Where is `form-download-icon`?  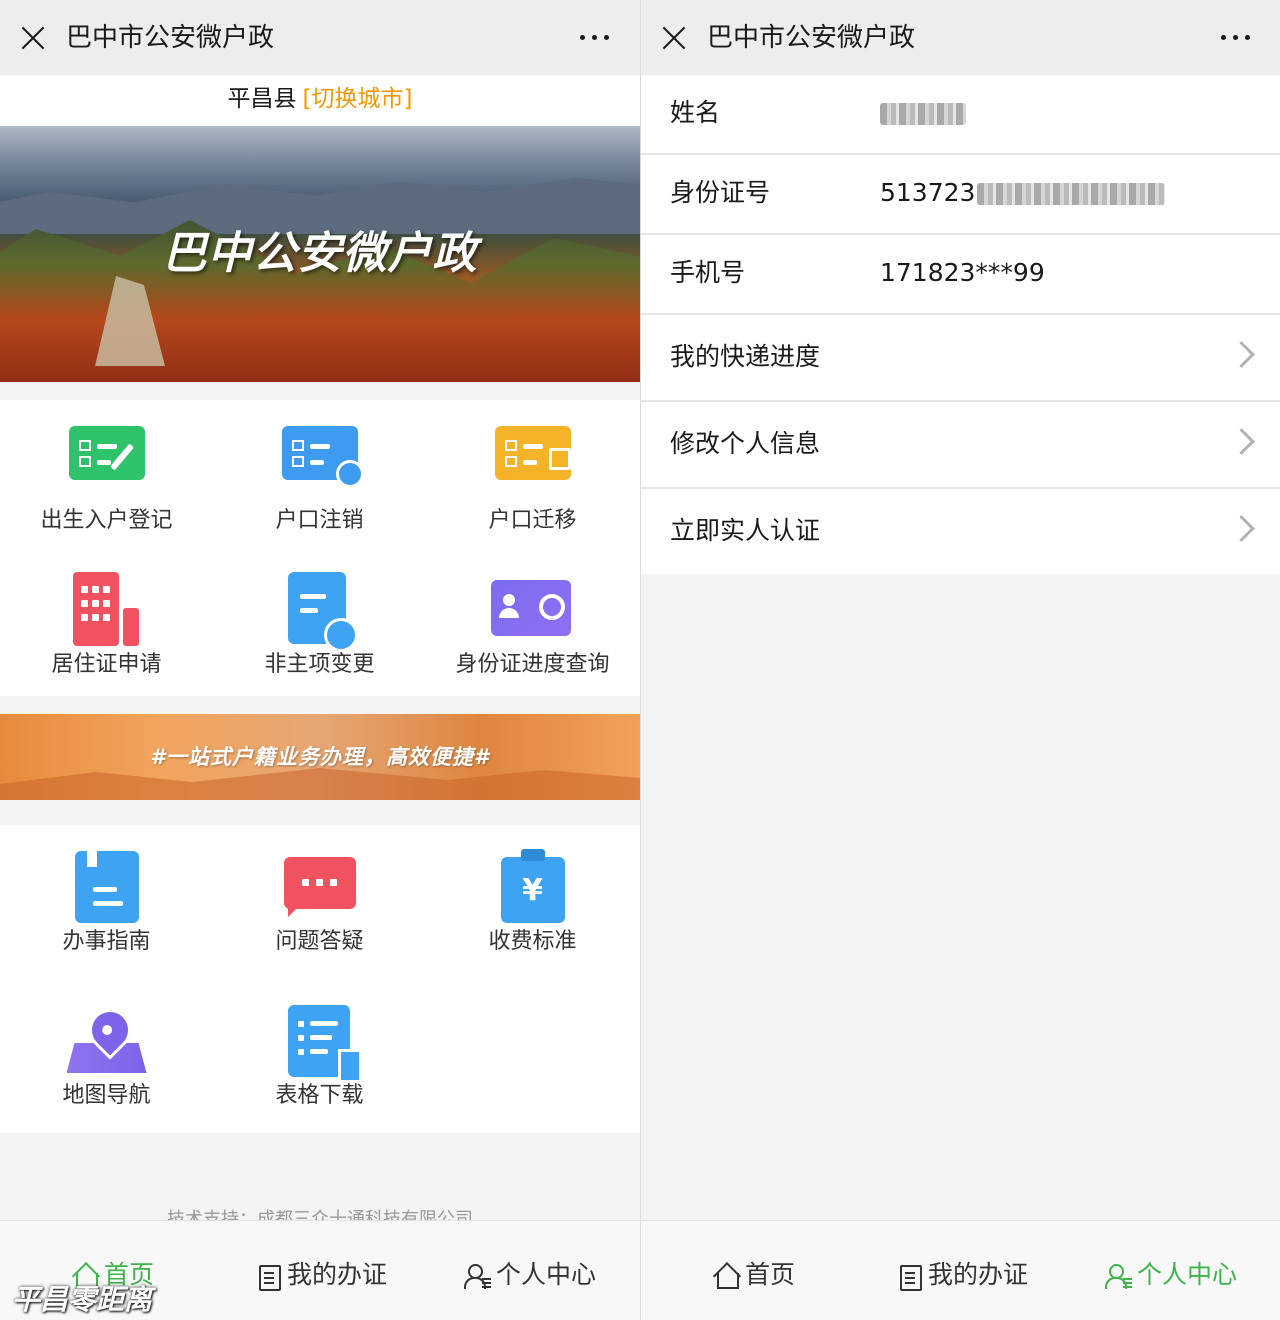 form-download-icon is located at coordinates (324, 1044).